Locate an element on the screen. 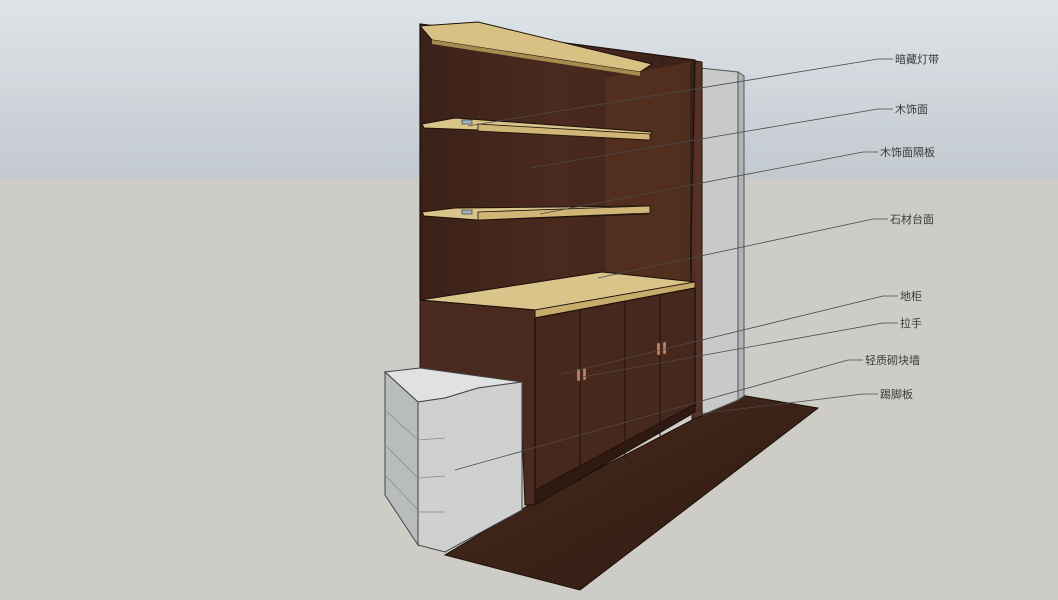 The height and width of the screenshot is (600, 1058). label-wood-veneer: 木饰面 is located at coordinates (911, 109).